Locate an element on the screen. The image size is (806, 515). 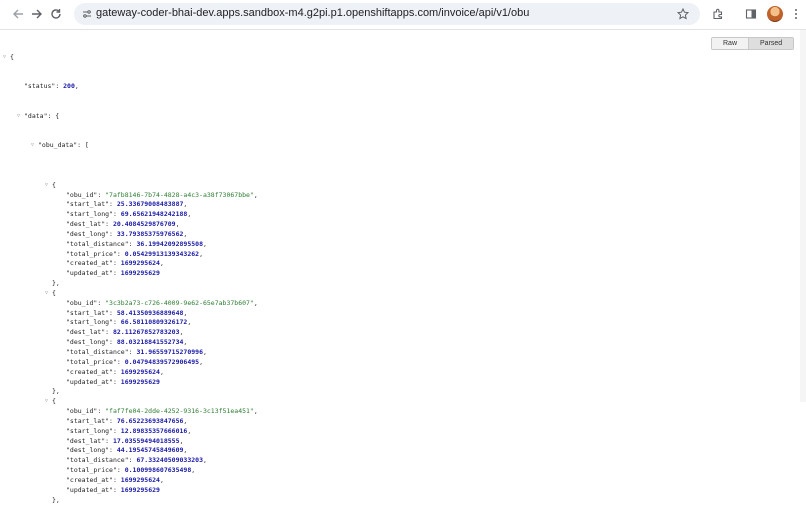
json-field-start_lat: "start_lat": 25.33679008483887, is located at coordinates (127, 204).